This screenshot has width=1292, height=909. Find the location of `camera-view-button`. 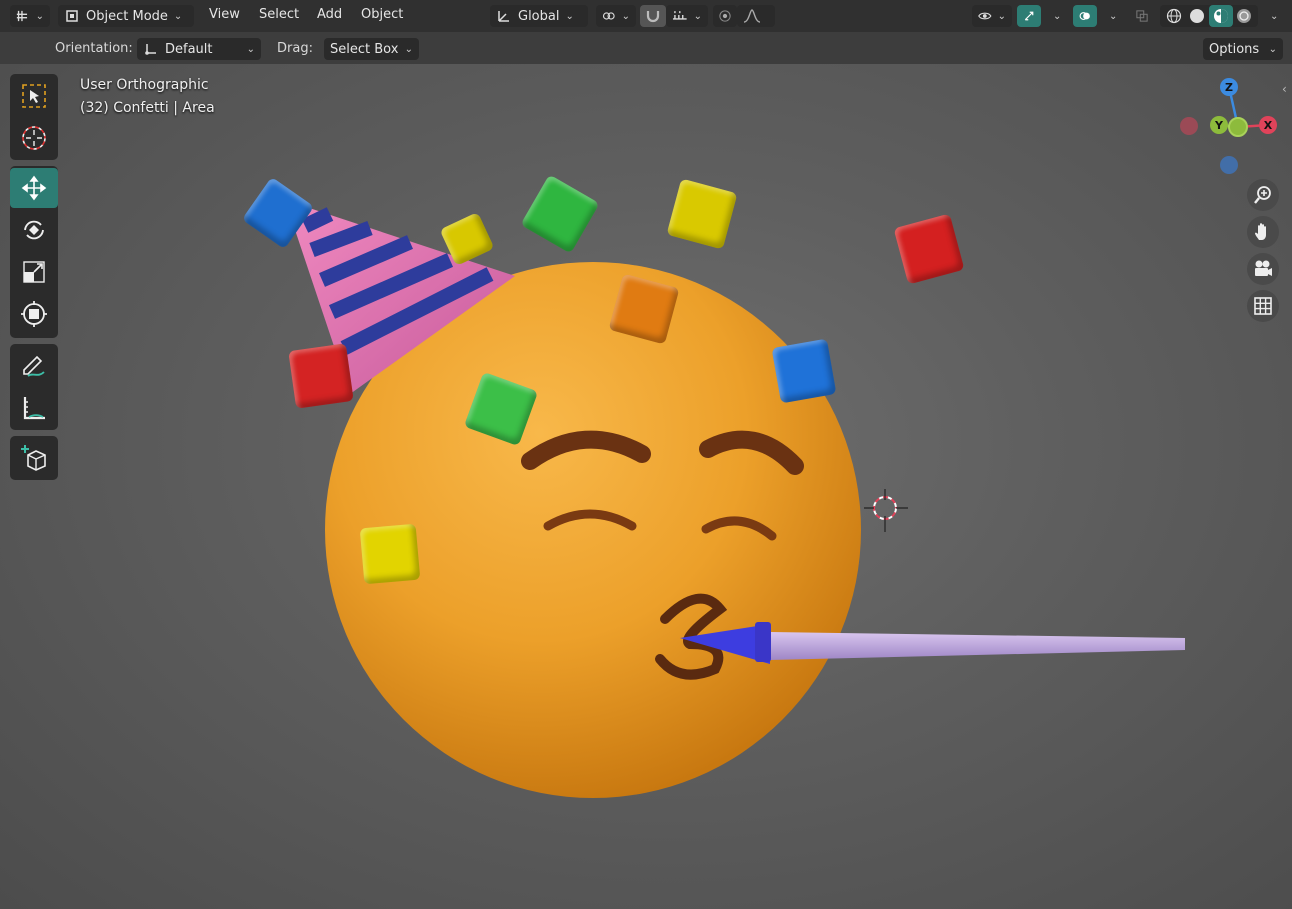

camera-view-button is located at coordinates (1263, 269).